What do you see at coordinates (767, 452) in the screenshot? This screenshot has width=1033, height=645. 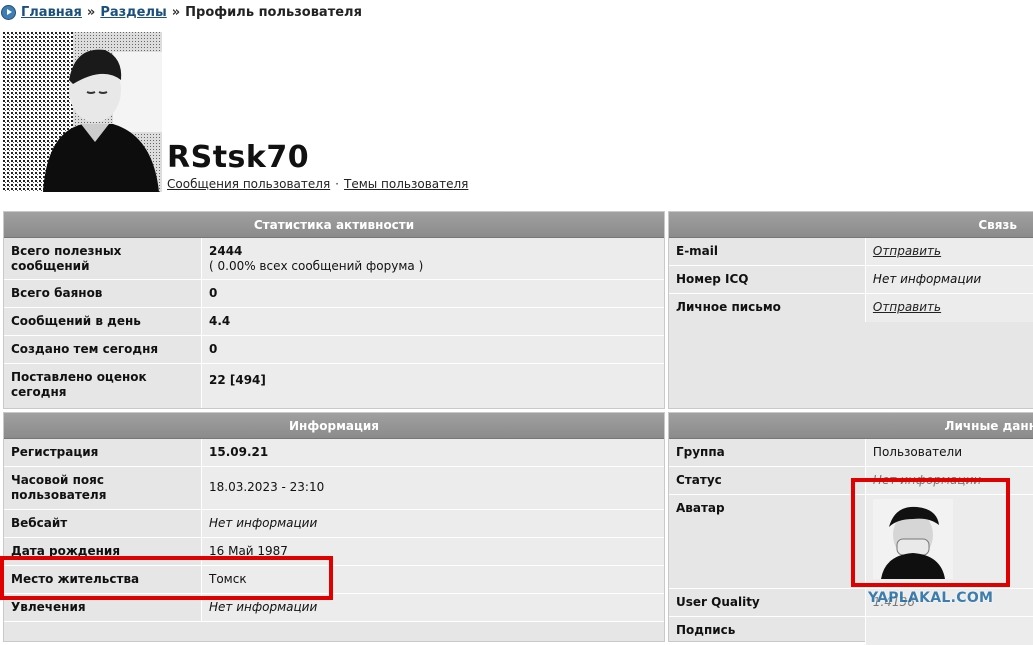 I see `row-label: Группа` at bounding box center [767, 452].